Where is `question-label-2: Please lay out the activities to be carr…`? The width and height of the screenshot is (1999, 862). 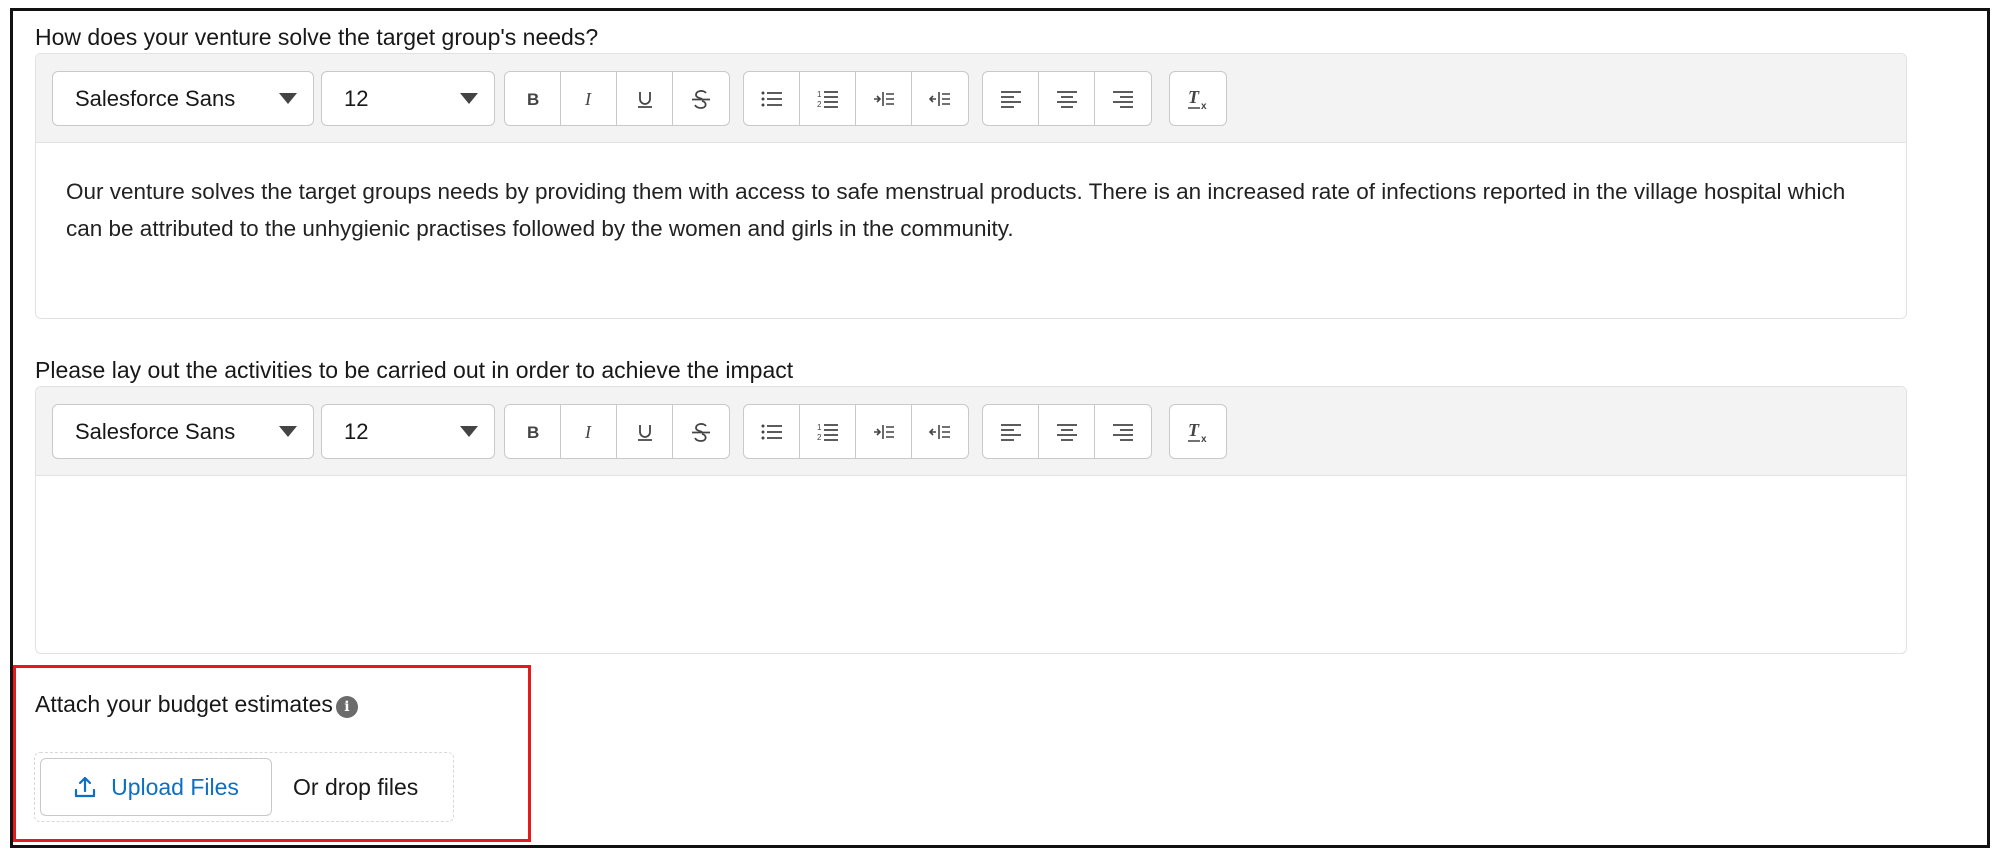
question-label-2: Please lay out the activities to be carr… is located at coordinates (414, 370).